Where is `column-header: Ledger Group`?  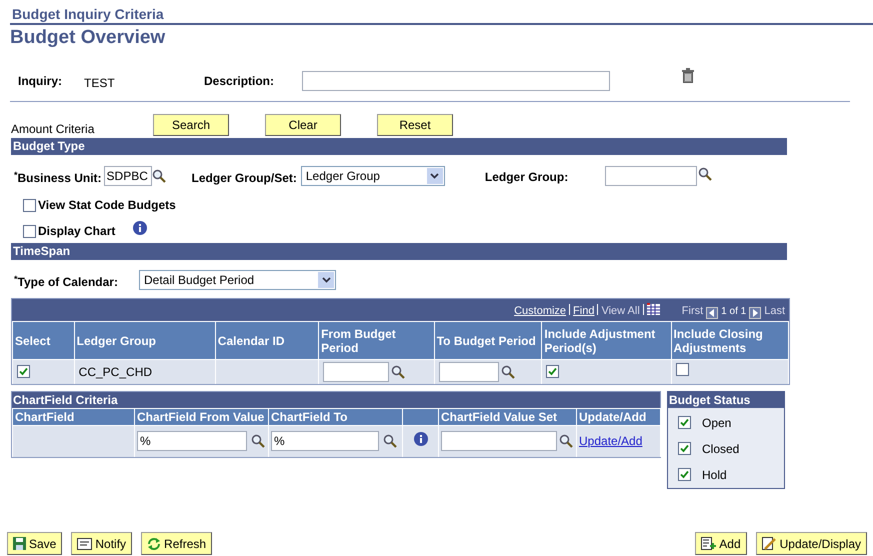 column-header: Ledger Group is located at coordinates (145, 341).